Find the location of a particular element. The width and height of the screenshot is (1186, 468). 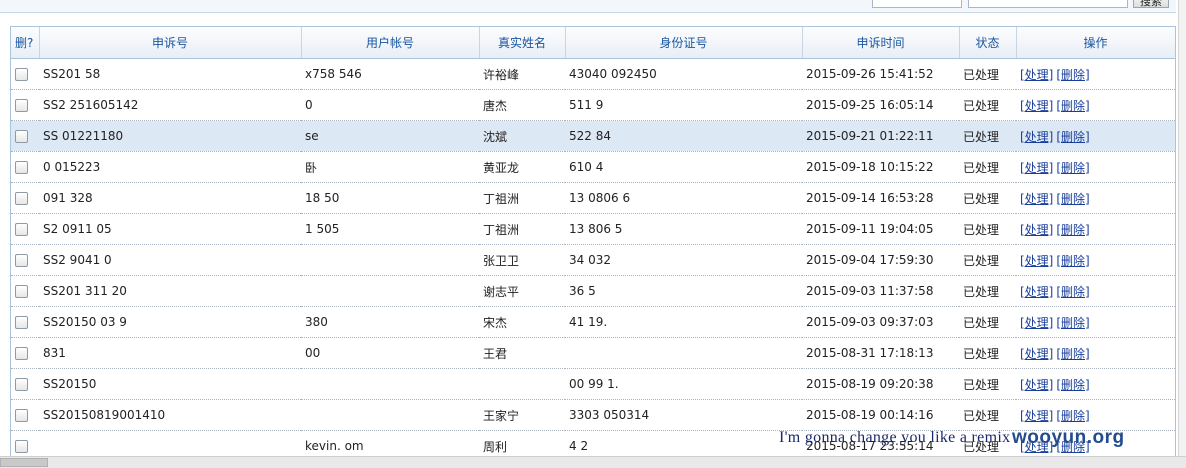

cell-appeal-no: SS20150819001410 is located at coordinates (170, 415).